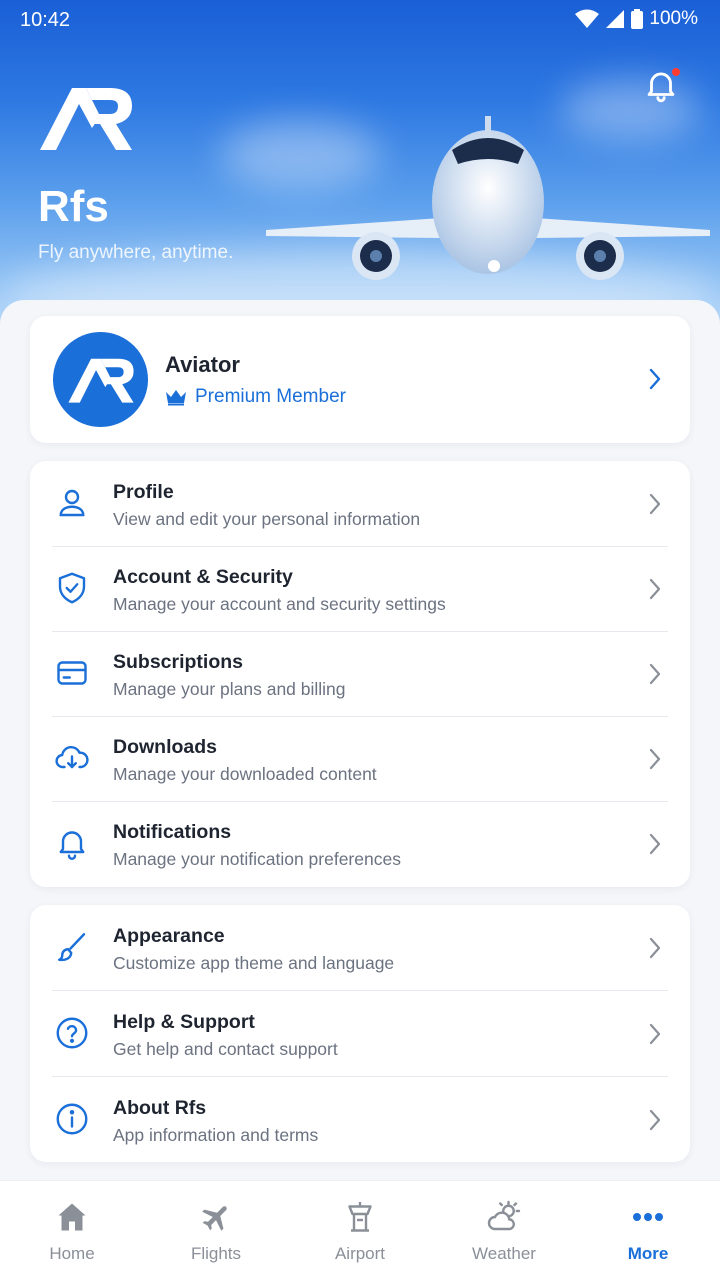 Image resolution: width=720 pixels, height=1280 pixels. I want to click on menu-item-about: About Rfs App information and terms, so click(360, 1120).